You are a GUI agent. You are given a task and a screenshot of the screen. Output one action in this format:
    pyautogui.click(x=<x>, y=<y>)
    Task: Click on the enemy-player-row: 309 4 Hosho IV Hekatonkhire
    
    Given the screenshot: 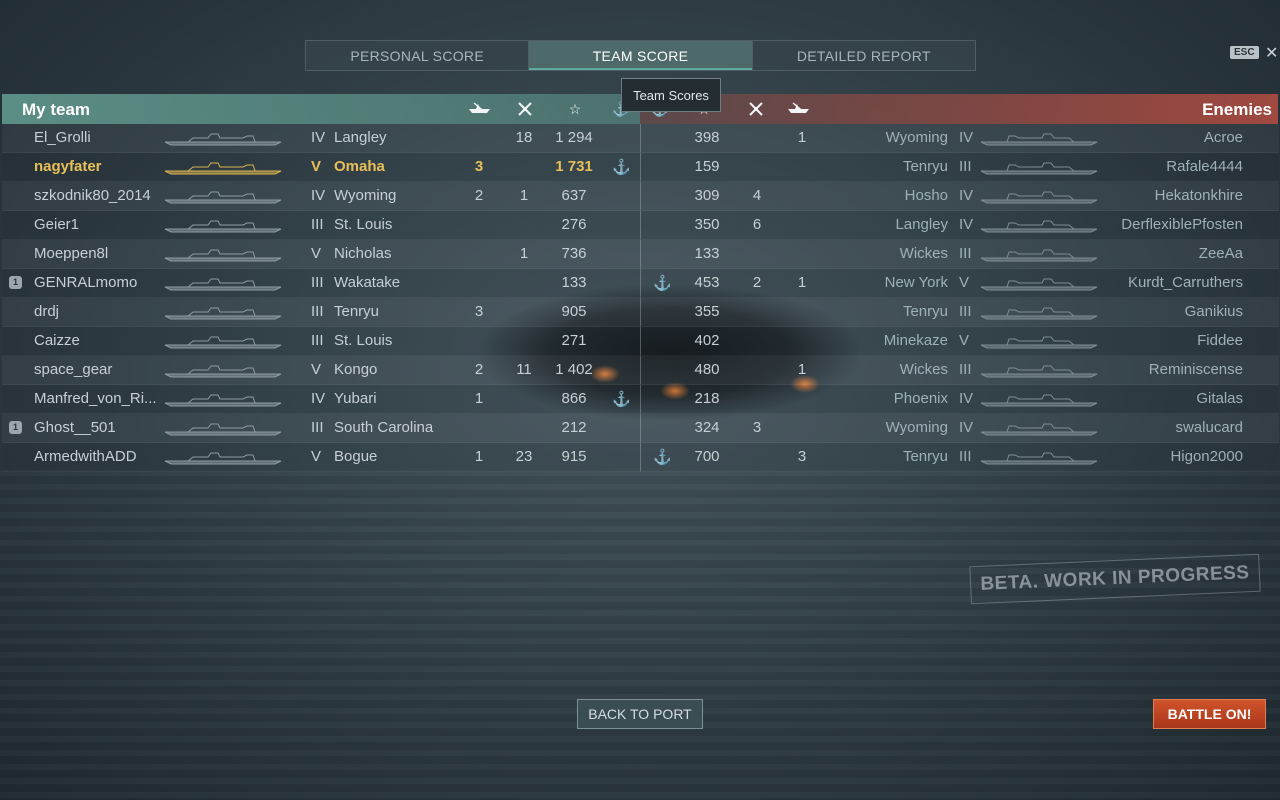 What is the action you would take?
    pyautogui.click(x=959, y=196)
    